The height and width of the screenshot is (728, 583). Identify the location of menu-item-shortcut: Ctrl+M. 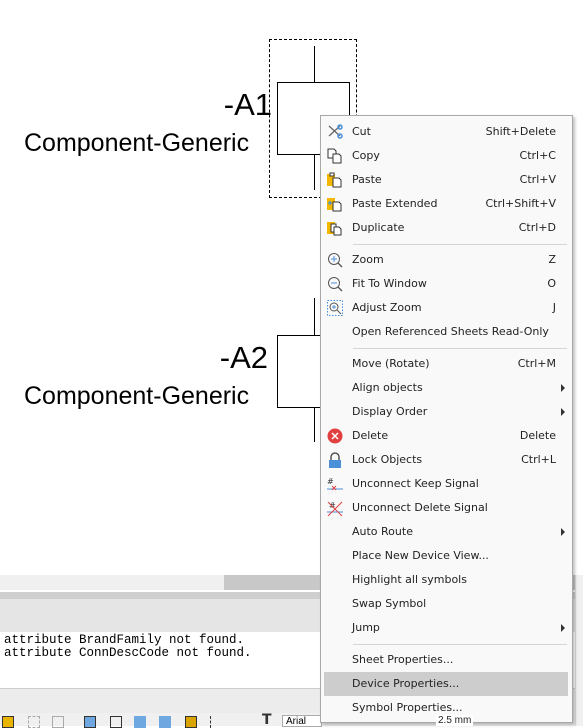
(536, 363).